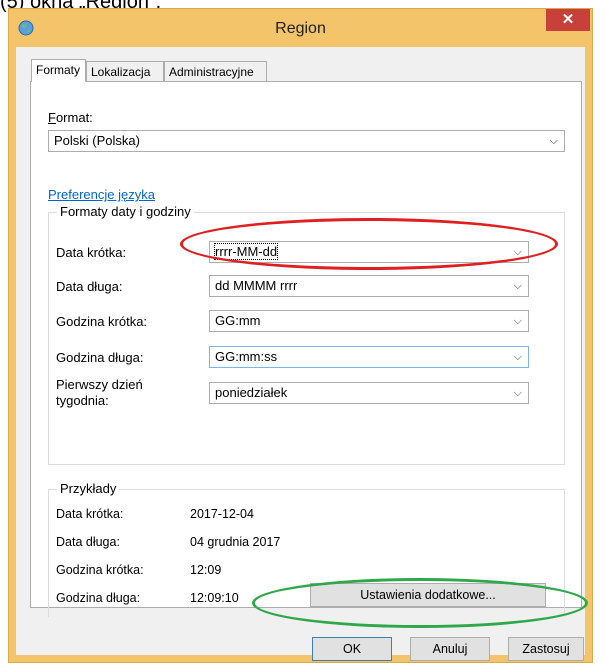 The width and height of the screenshot is (605, 670). Describe the element at coordinates (352, 649) in the screenshot. I see `ok-button: OK` at that location.